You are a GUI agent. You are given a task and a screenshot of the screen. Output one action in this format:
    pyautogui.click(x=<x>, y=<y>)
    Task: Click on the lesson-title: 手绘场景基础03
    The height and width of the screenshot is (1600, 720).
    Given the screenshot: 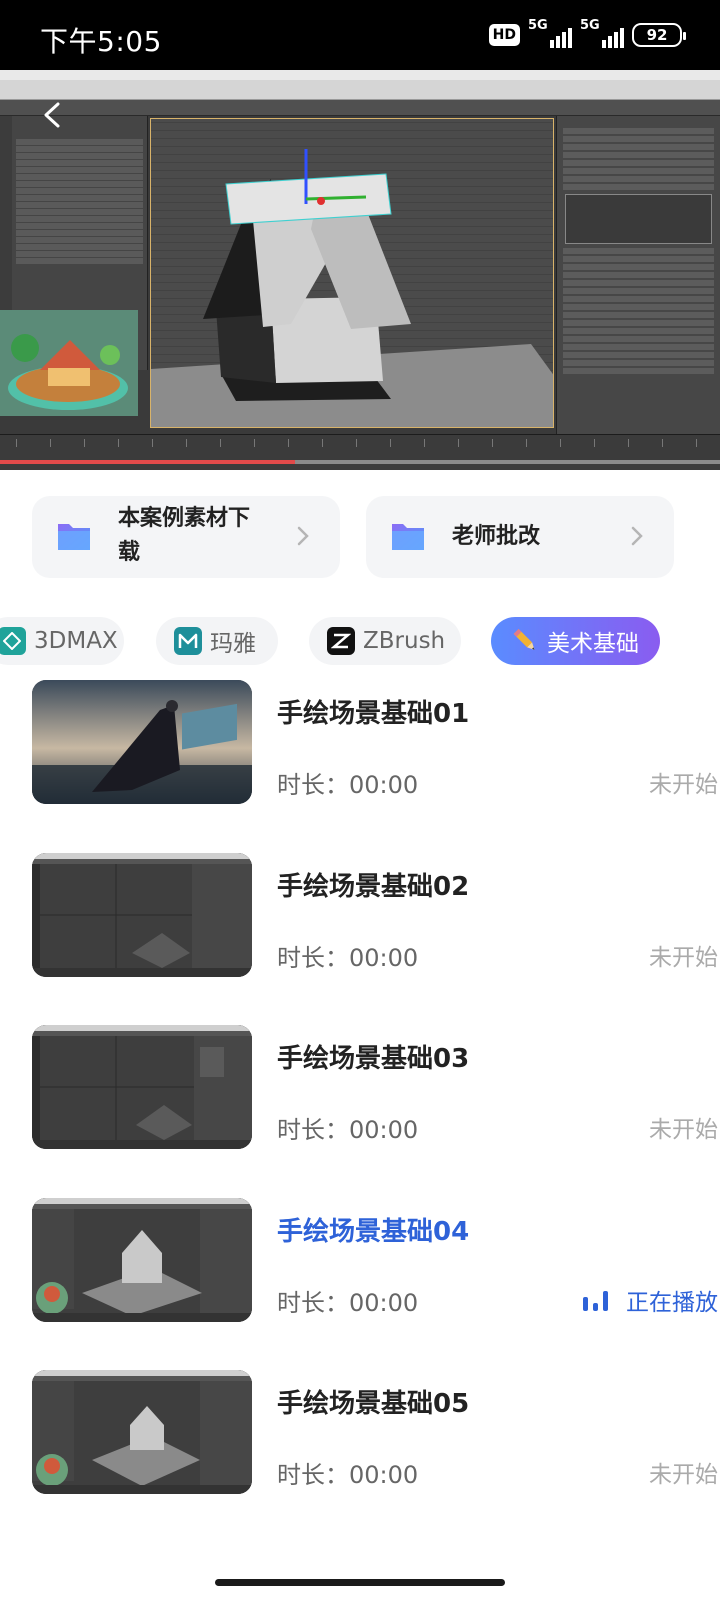 What is the action you would take?
    pyautogui.click(x=373, y=1059)
    